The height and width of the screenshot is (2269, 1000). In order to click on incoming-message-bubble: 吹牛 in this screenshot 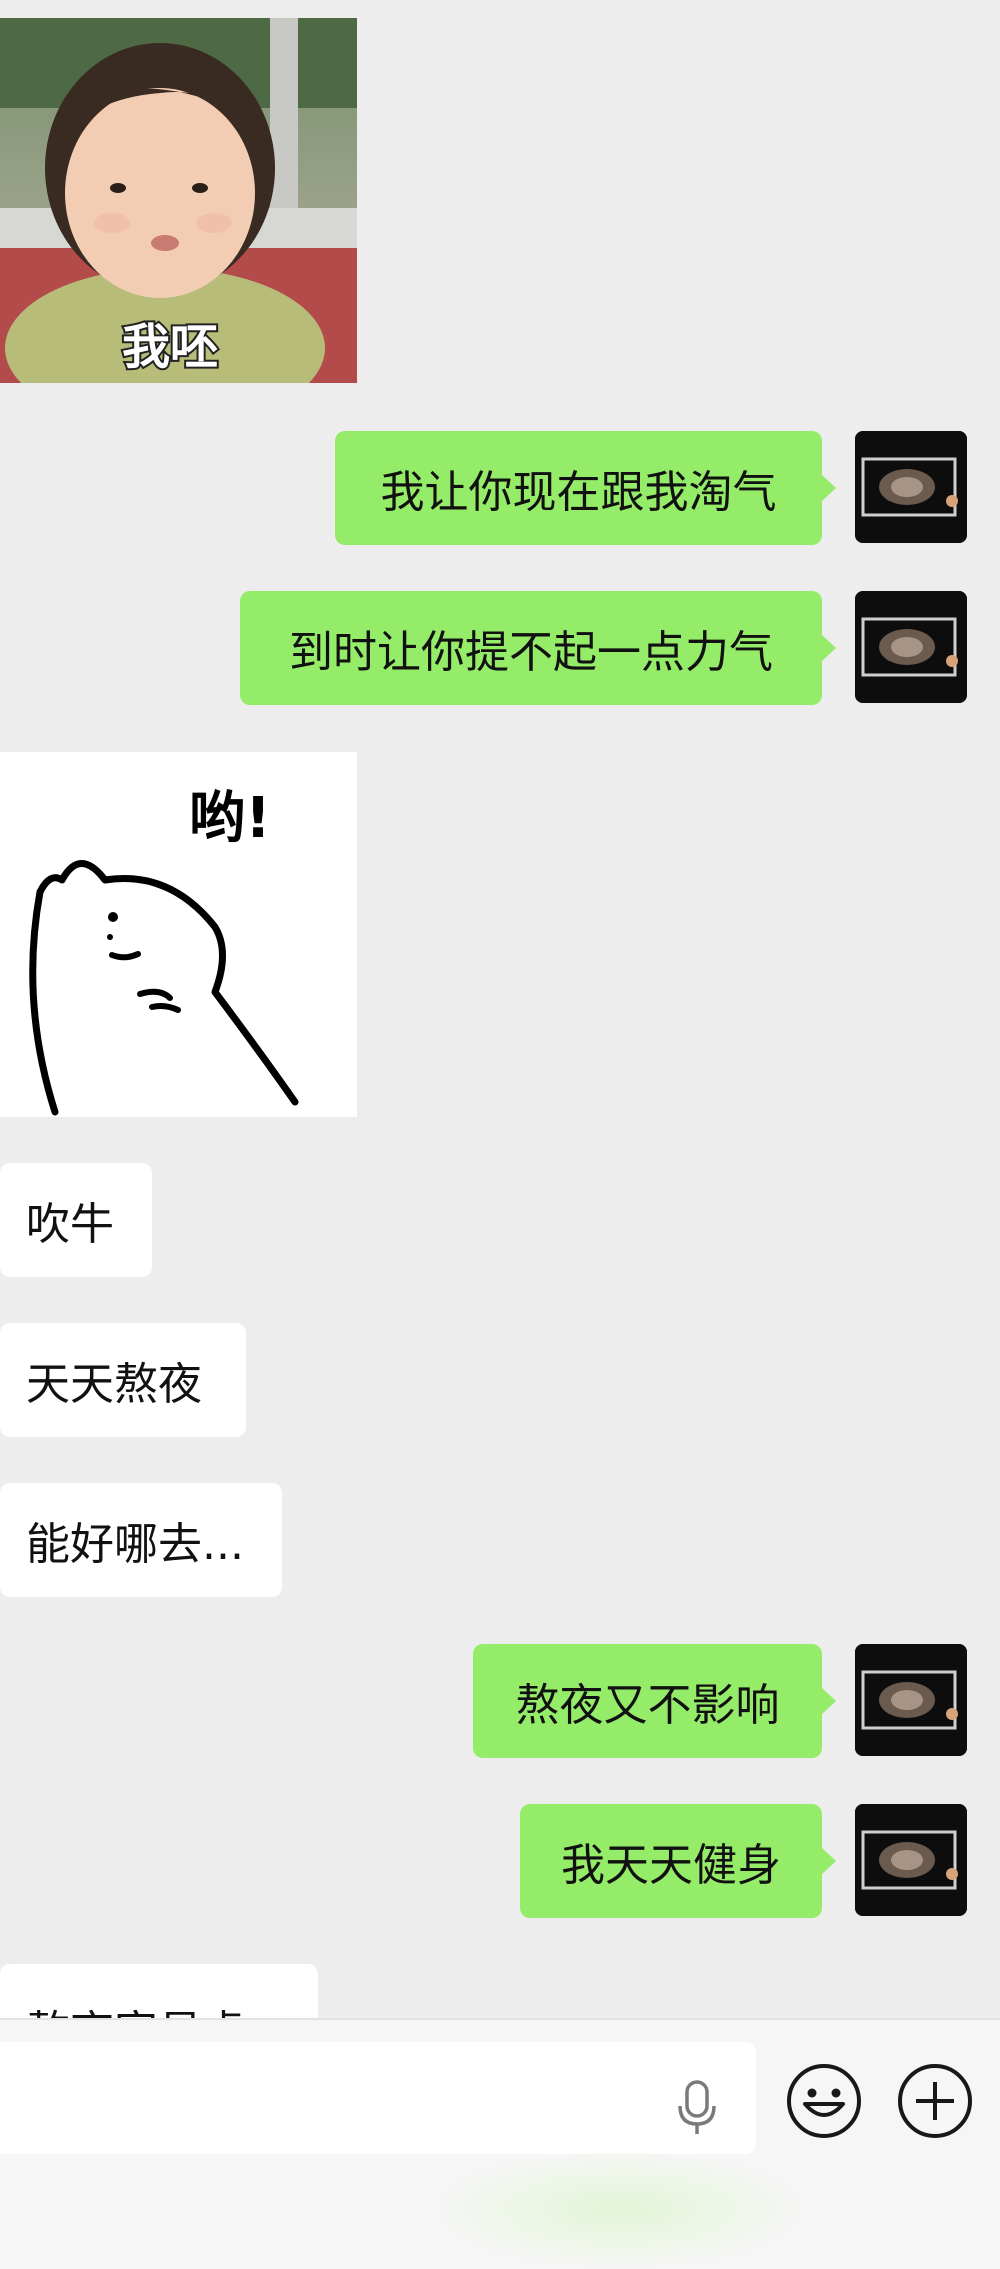, I will do `click(76, 1220)`.